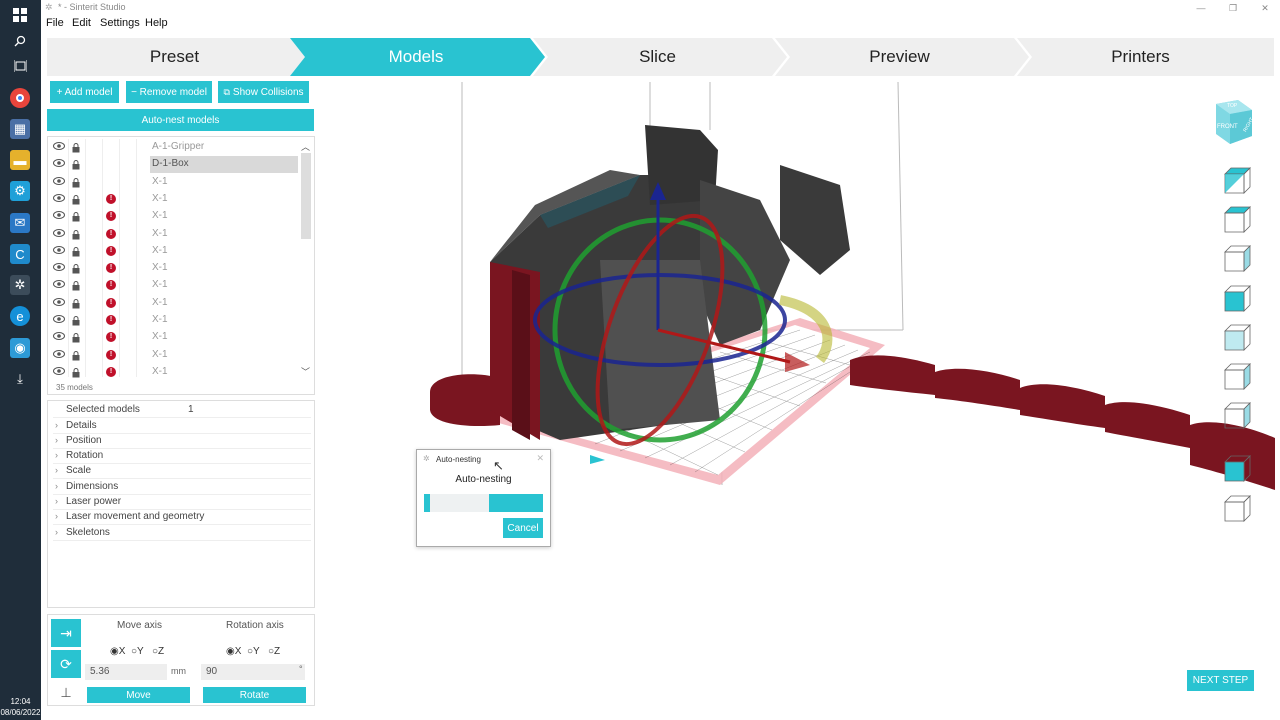 This screenshot has height=720, width=1280. I want to click on property-section: › Dimensions, so click(182, 487).